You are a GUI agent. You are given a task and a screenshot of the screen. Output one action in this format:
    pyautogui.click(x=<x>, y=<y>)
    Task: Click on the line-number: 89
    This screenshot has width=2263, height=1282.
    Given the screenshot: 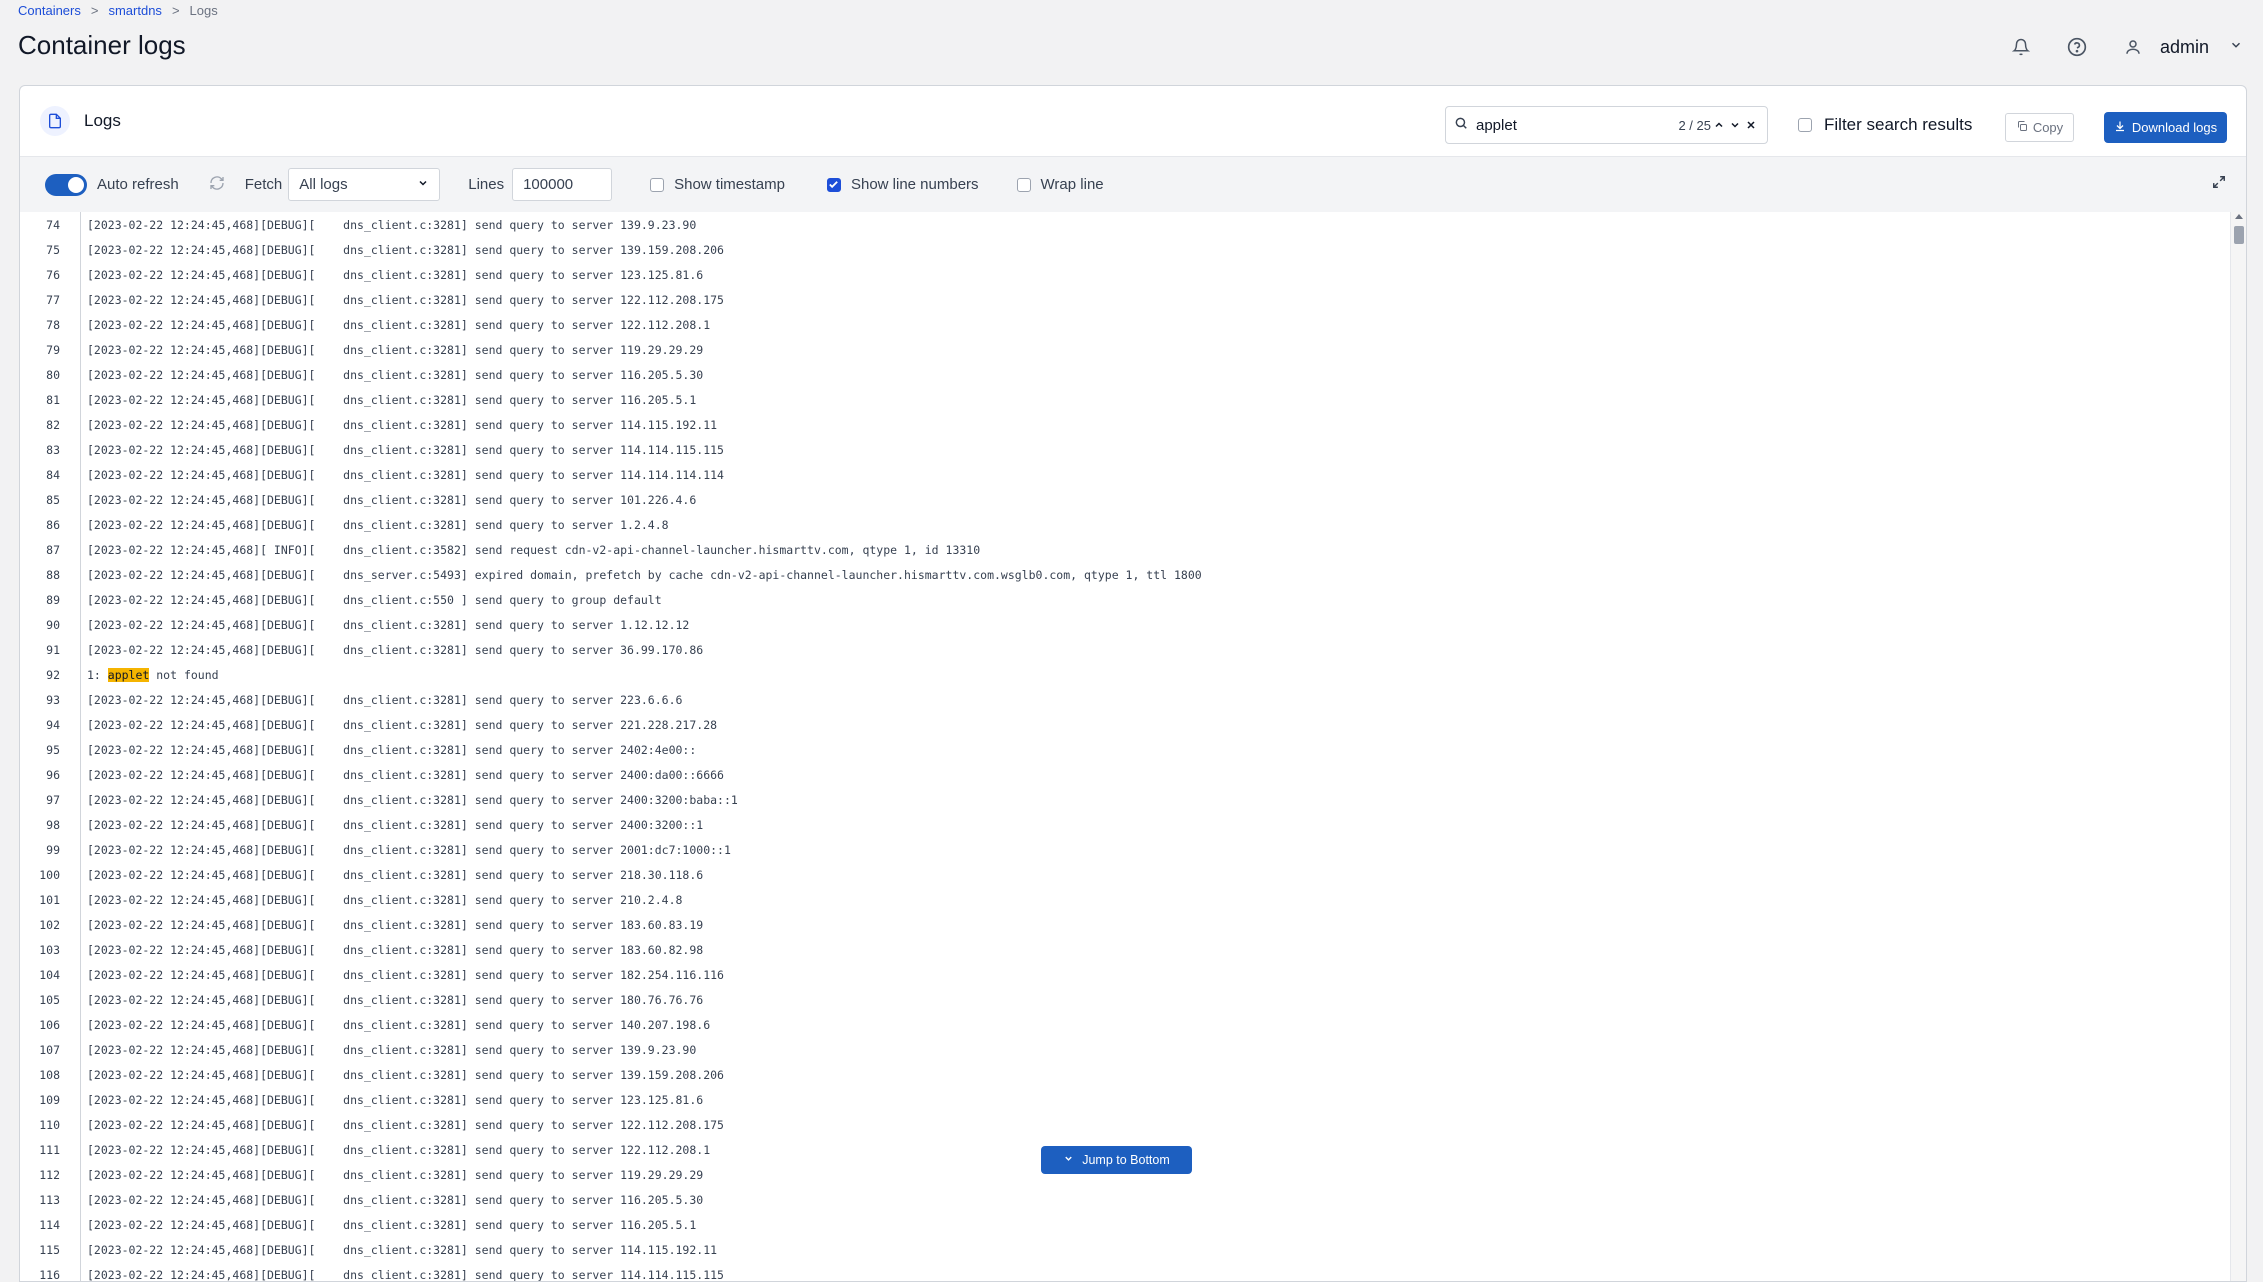 What is the action you would take?
    pyautogui.click(x=53, y=599)
    